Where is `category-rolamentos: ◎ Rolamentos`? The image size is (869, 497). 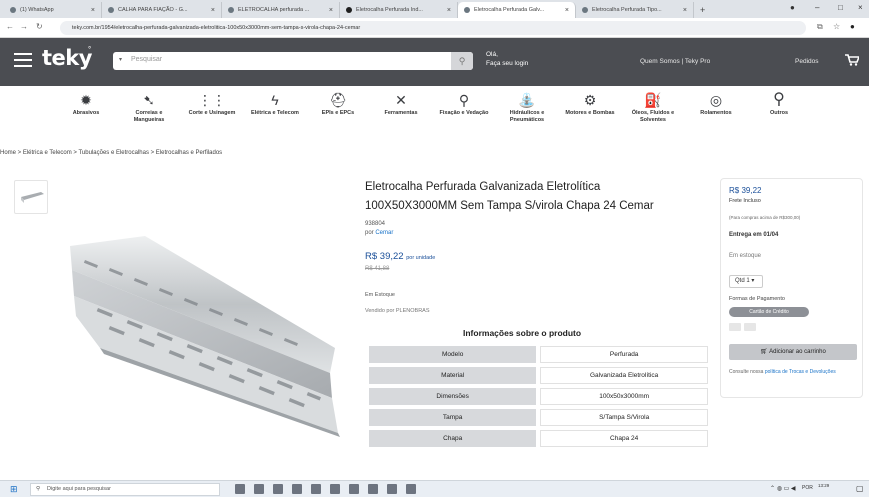 category-rolamentos: ◎ Rolamentos is located at coordinates (716, 116).